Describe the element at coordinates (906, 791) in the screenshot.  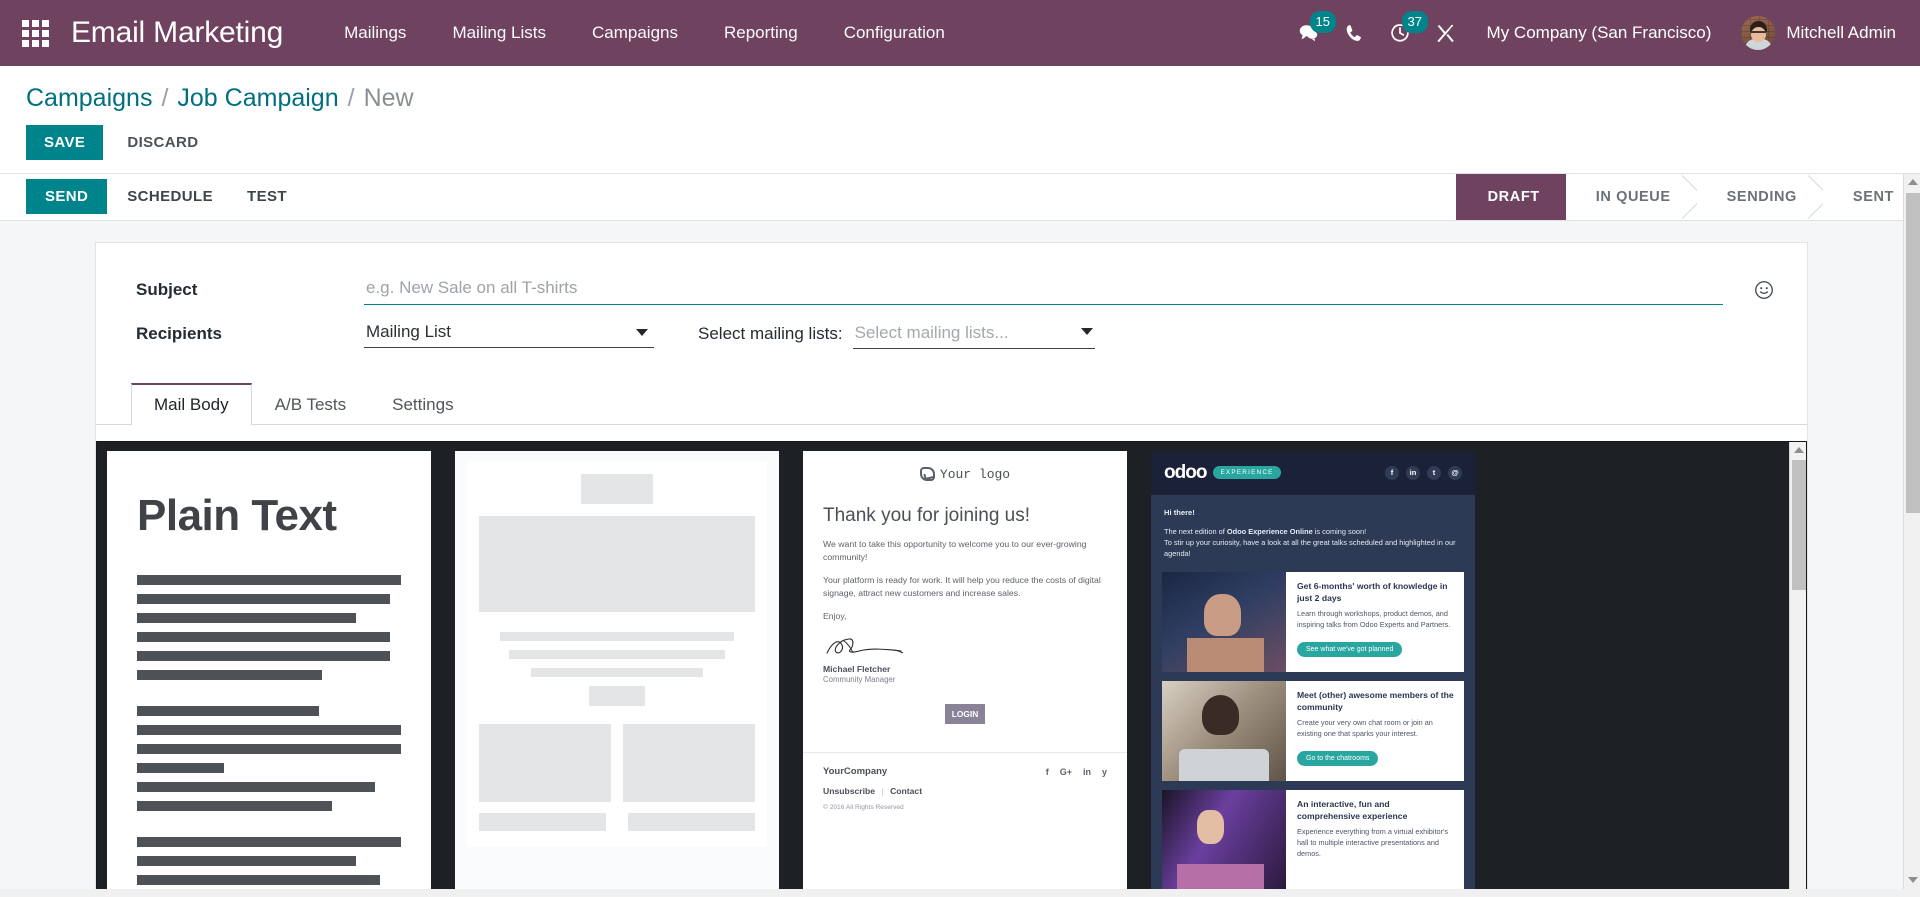
I see `contact-link: Contact` at that location.